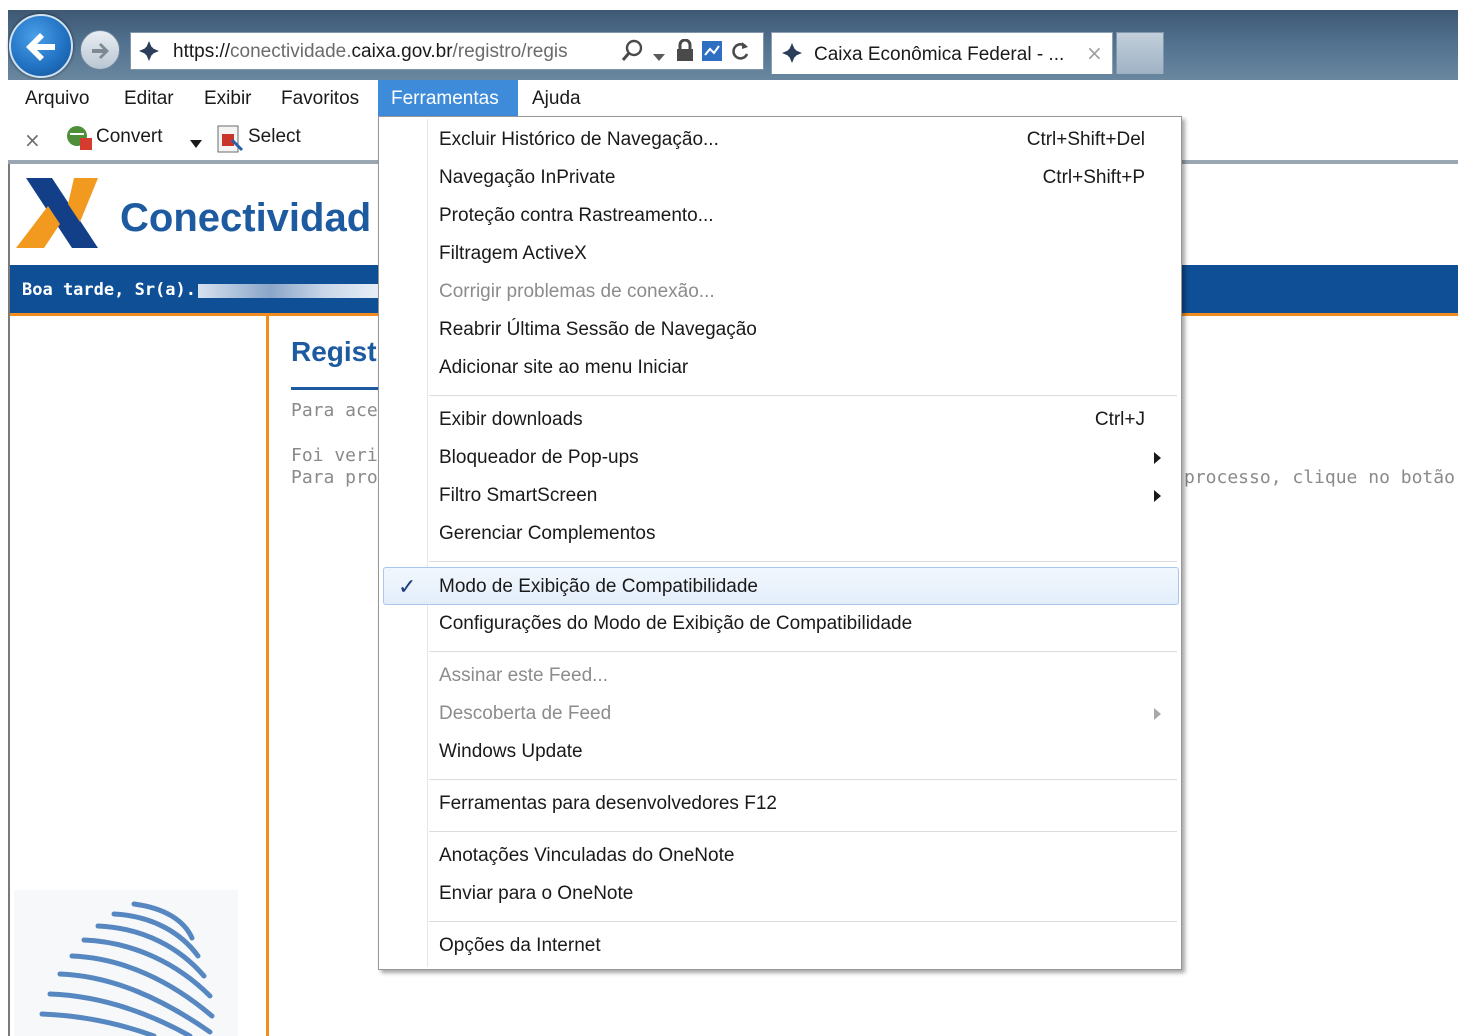  Describe the element at coordinates (740, 53) in the screenshot. I see `refresh-icon` at that location.